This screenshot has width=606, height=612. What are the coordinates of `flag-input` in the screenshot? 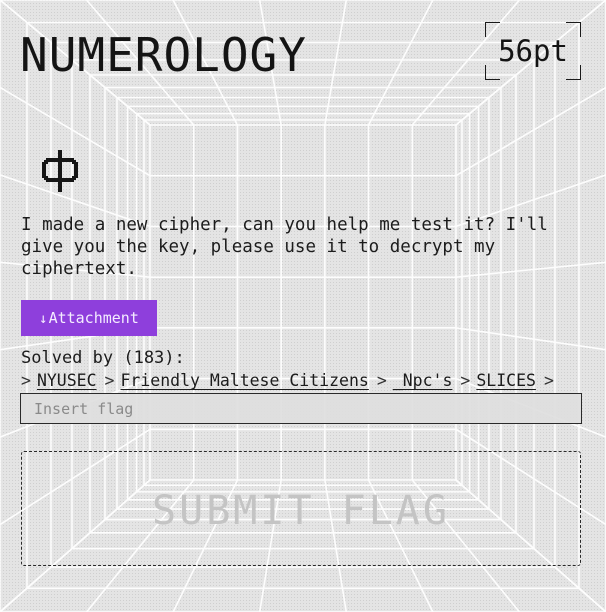 It's located at (301, 408).